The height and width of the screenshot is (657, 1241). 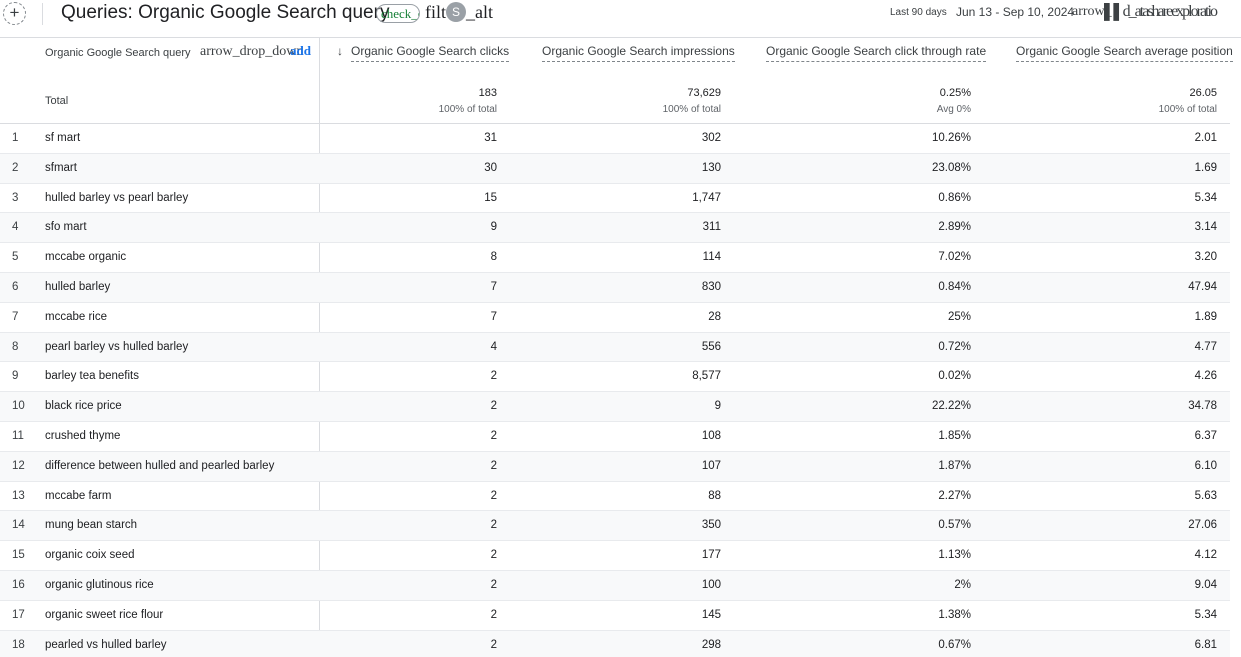 I want to click on ctr-cell: 0.67%, so click(x=954, y=644).